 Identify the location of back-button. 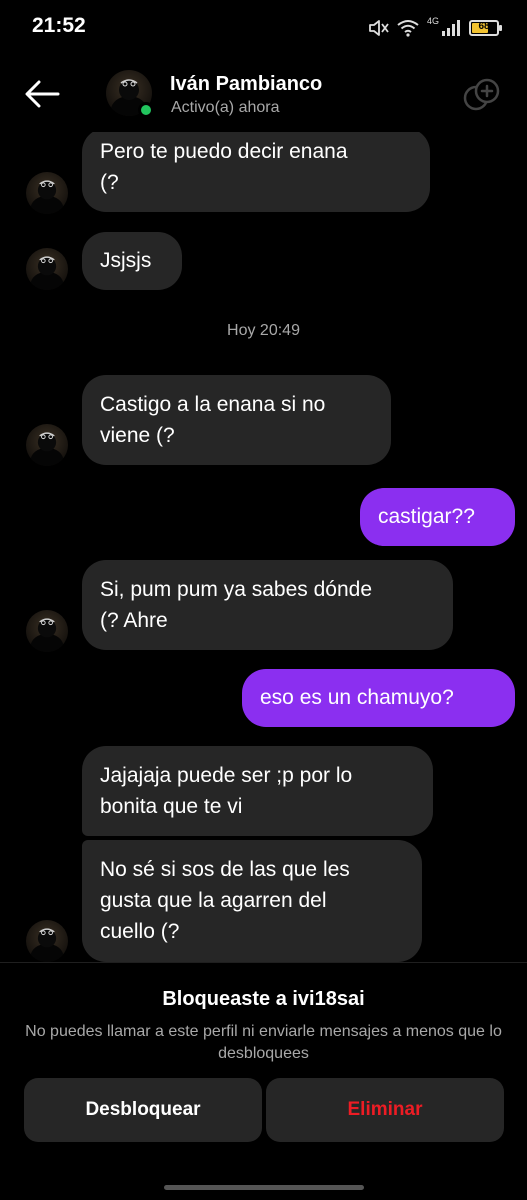
(42, 94).